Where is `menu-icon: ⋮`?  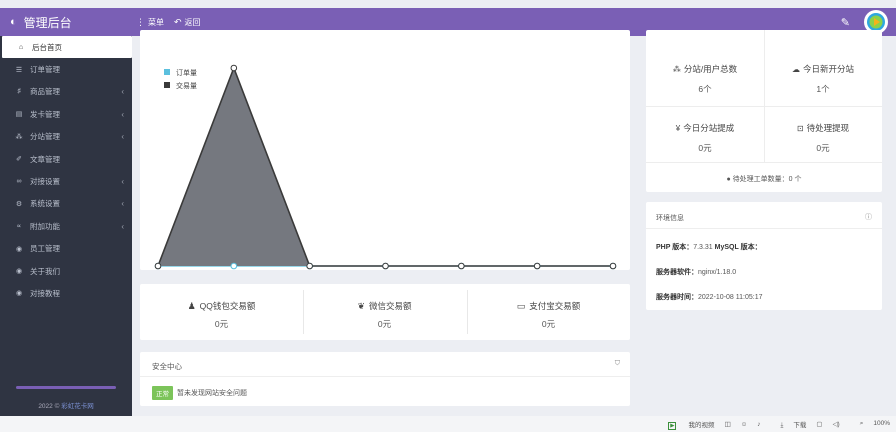 menu-icon: ⋮ is located at coordinates (140, 21).